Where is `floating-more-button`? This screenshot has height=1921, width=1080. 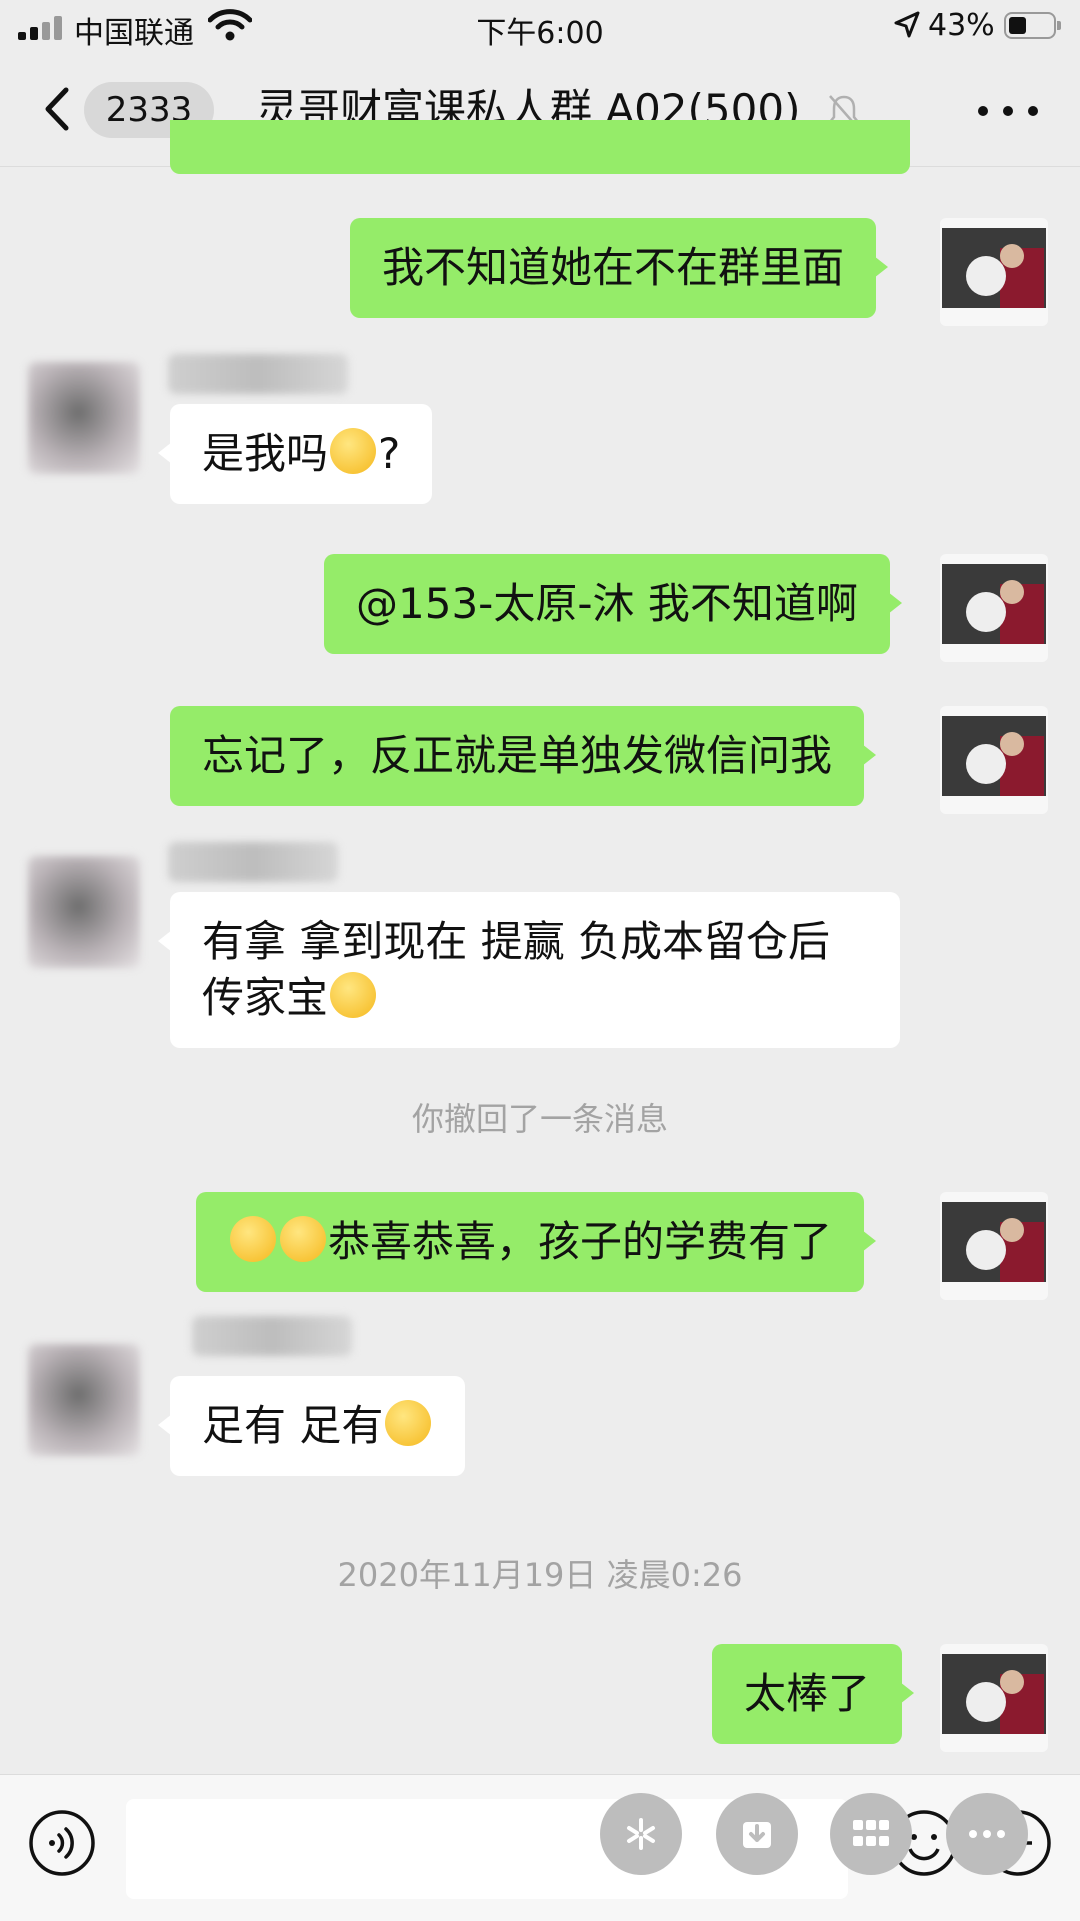 floating-more-button is located at coordinates (987, 1834).